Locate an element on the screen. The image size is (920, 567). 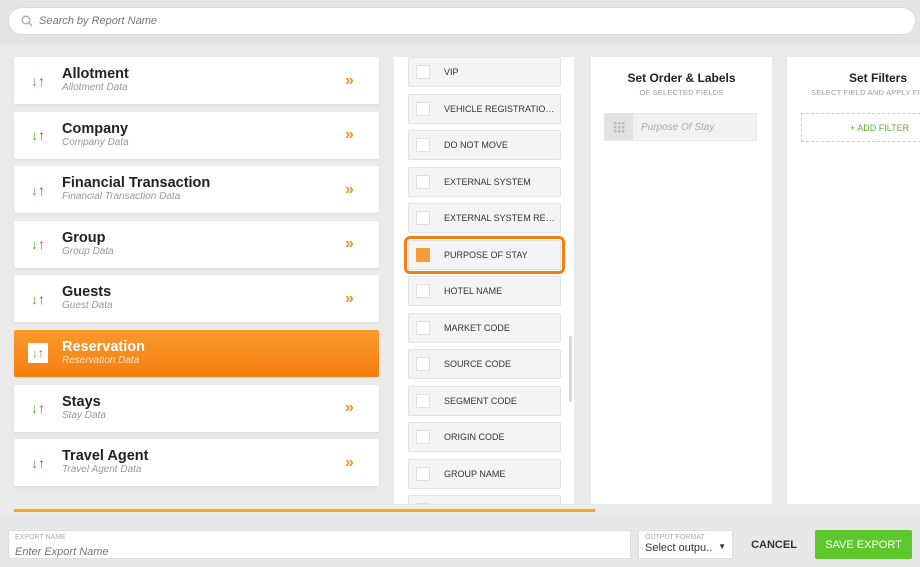
category-subtitle: Reservation Data is located at coordinates (101, 360).